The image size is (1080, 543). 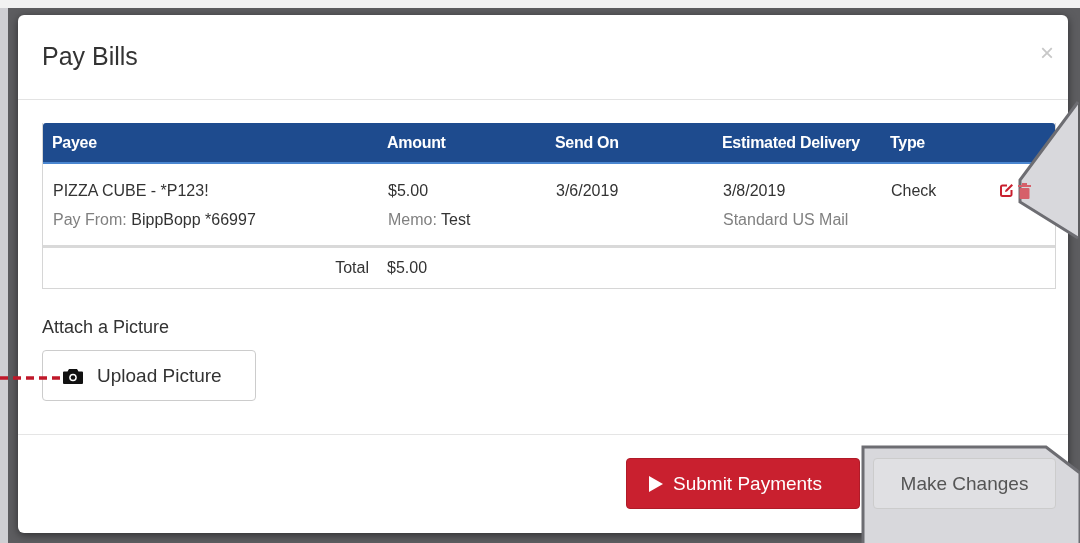 What do you see at coordinates (106, 327) in the screenshot?
I see `section-label: Attach a Picture` at bounding box center [106, 327].